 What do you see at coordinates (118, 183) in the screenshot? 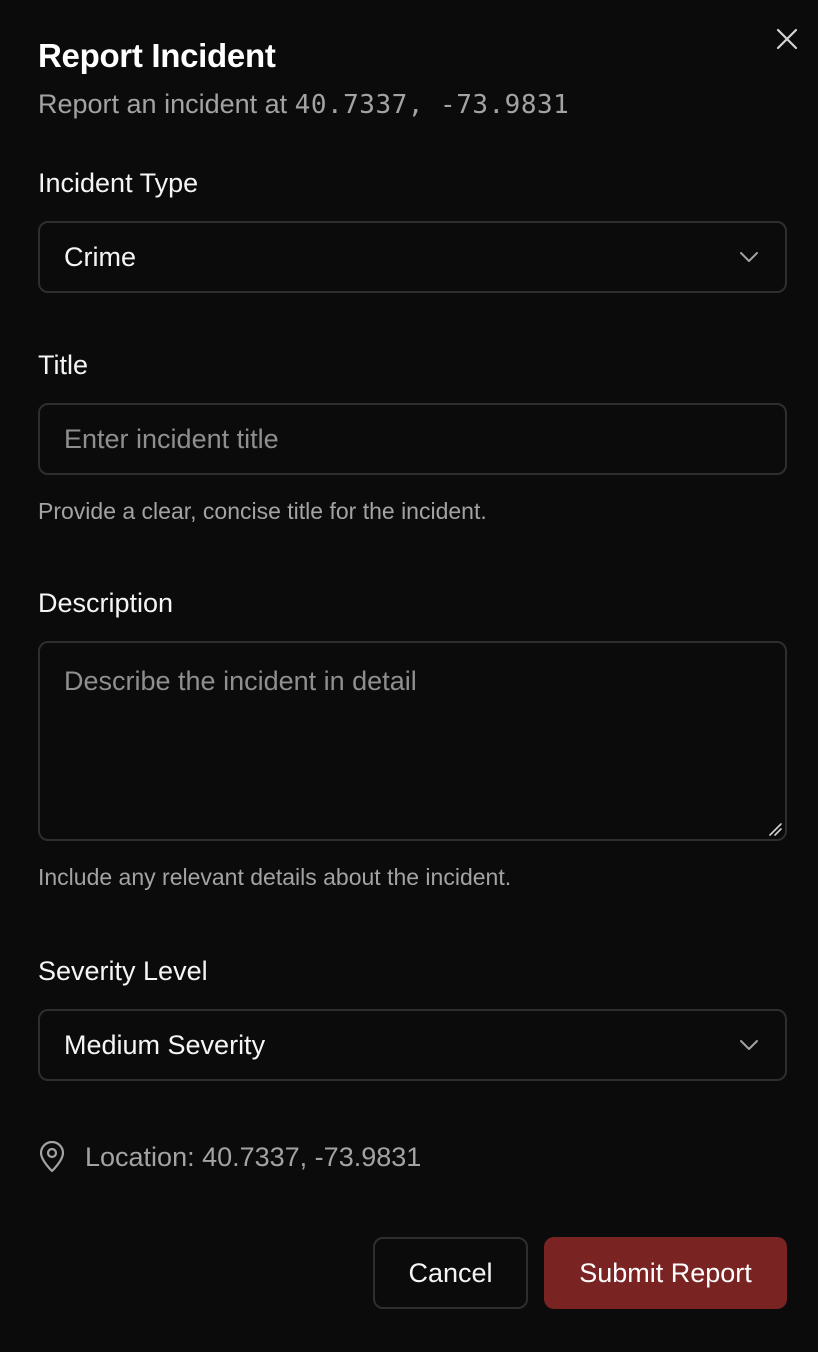
I see `incident-type-label: Incident Type` at bounding box center [118, 183].